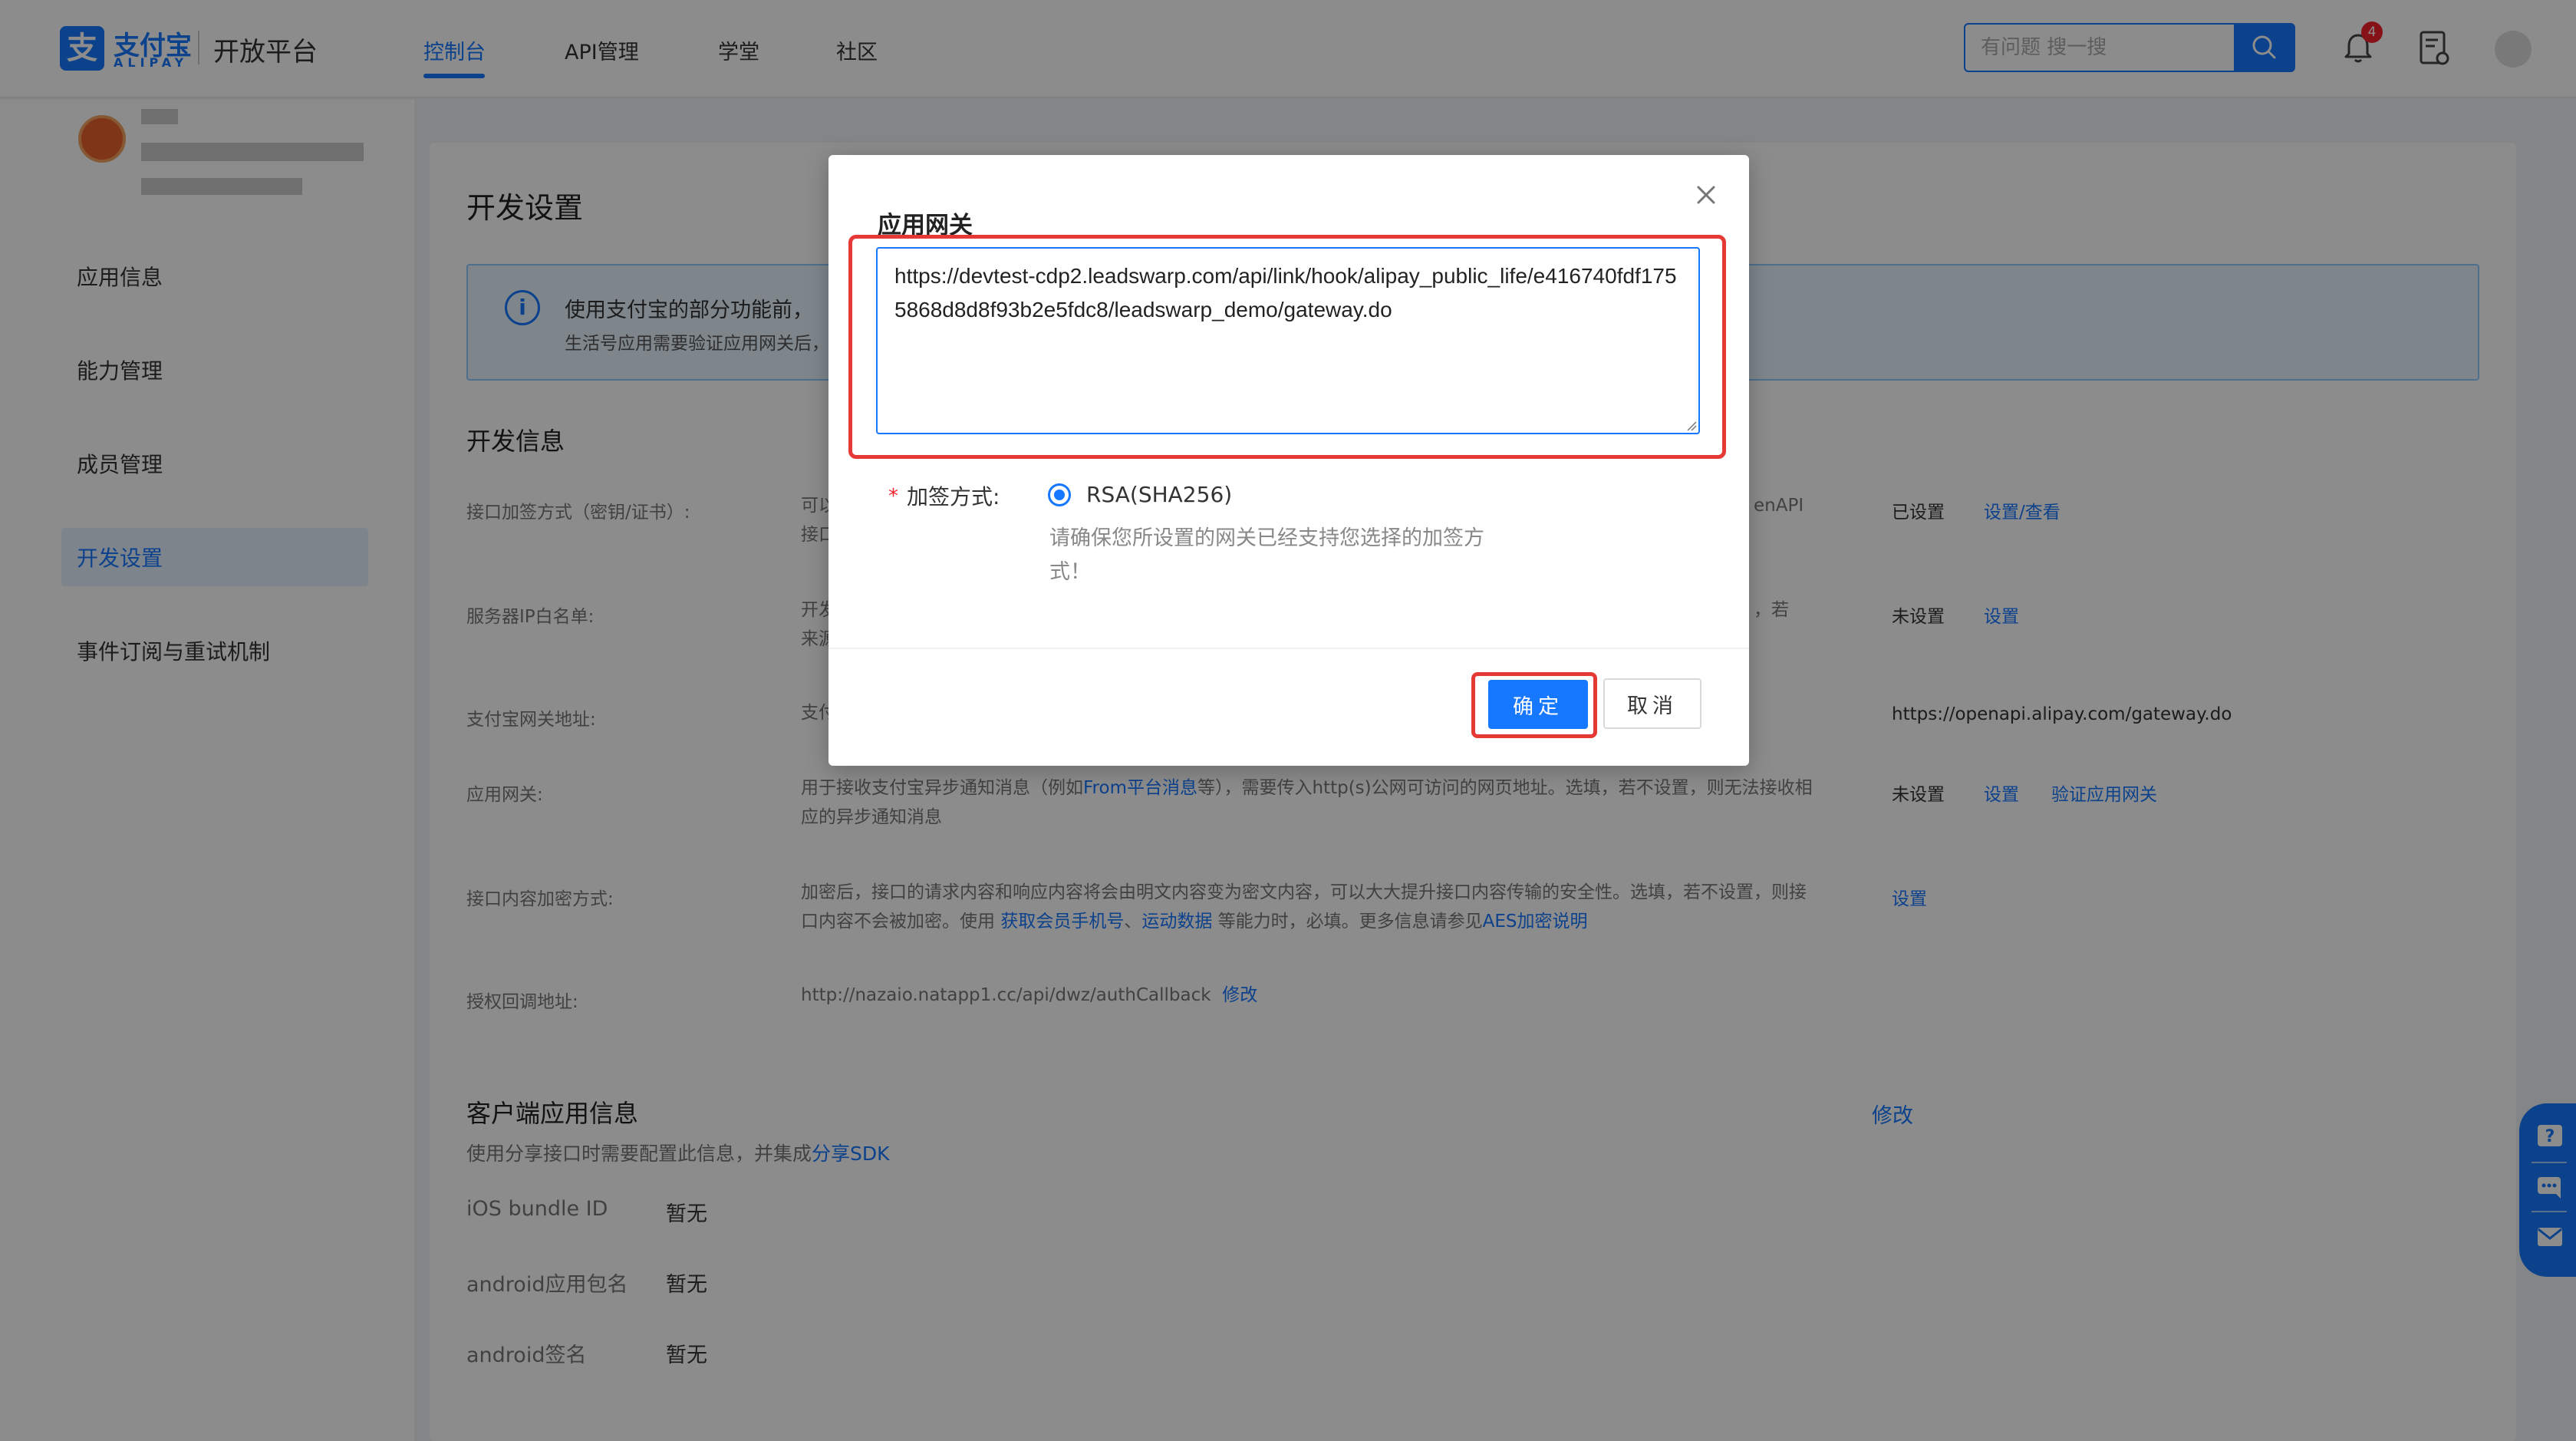 The image size is (2576, 1441). What do you see at coordinates (1652, 703) in the screenshot?
I see `cancel-button: 取消` at bounding box center [1652, 703].